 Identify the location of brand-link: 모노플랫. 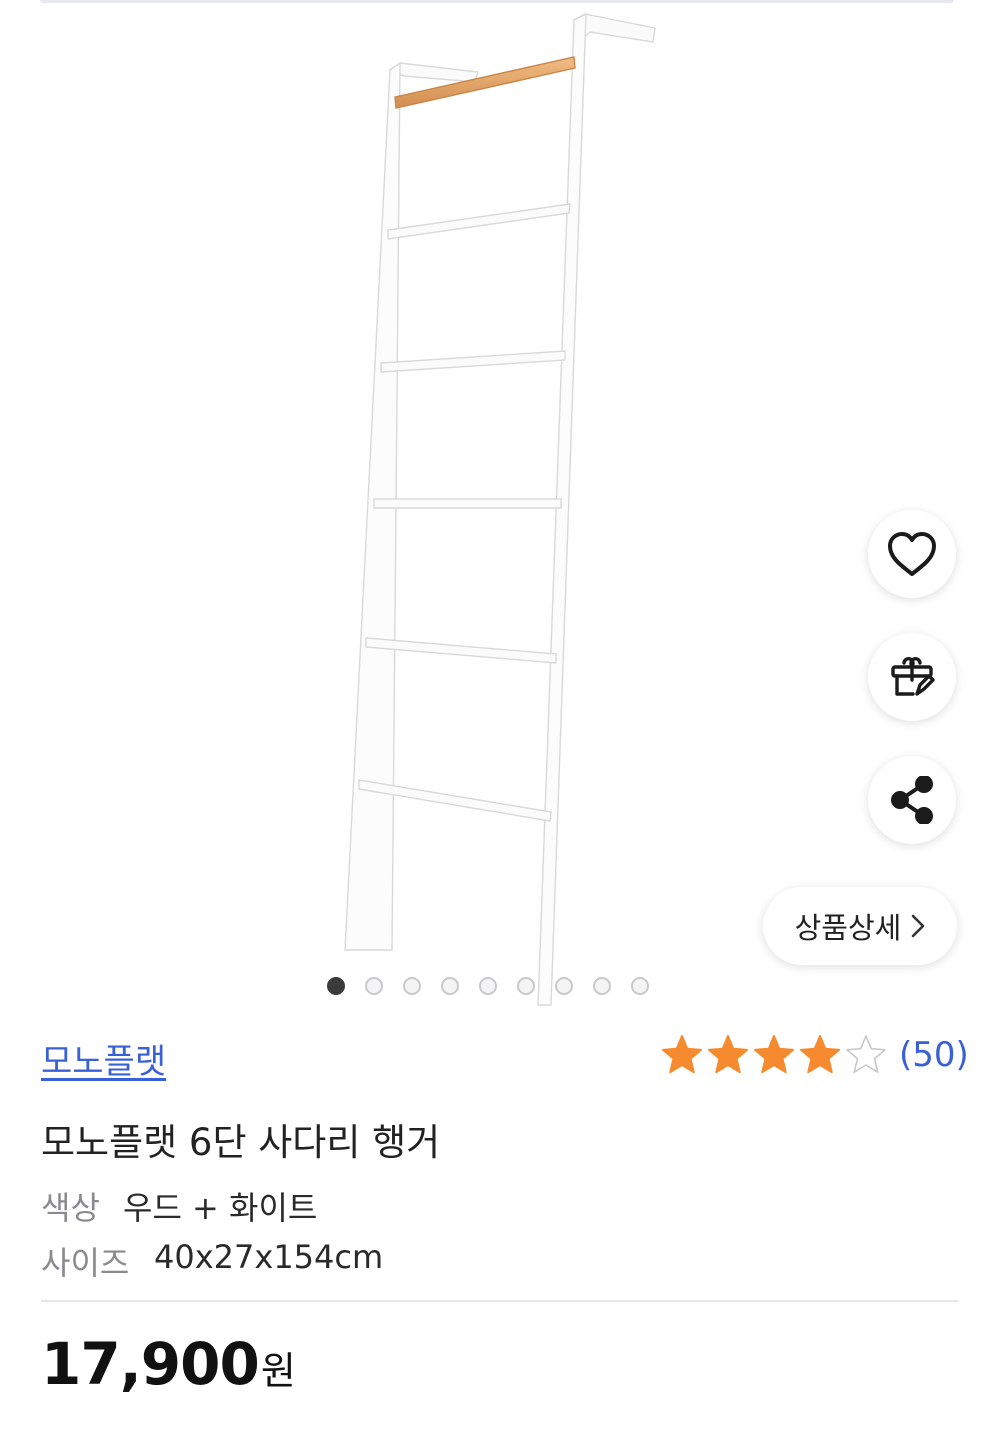
(103, 1058).